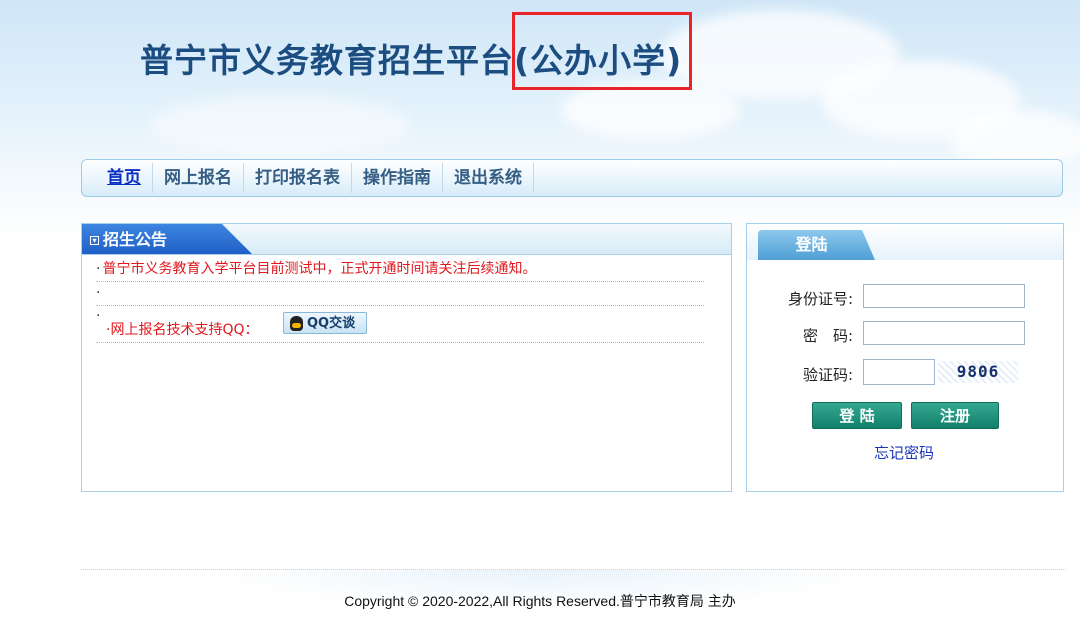  What do you see at coordinates (400, 294) in the screenshot?
I see `notice-item: ·` at bounding box center [400, 294].